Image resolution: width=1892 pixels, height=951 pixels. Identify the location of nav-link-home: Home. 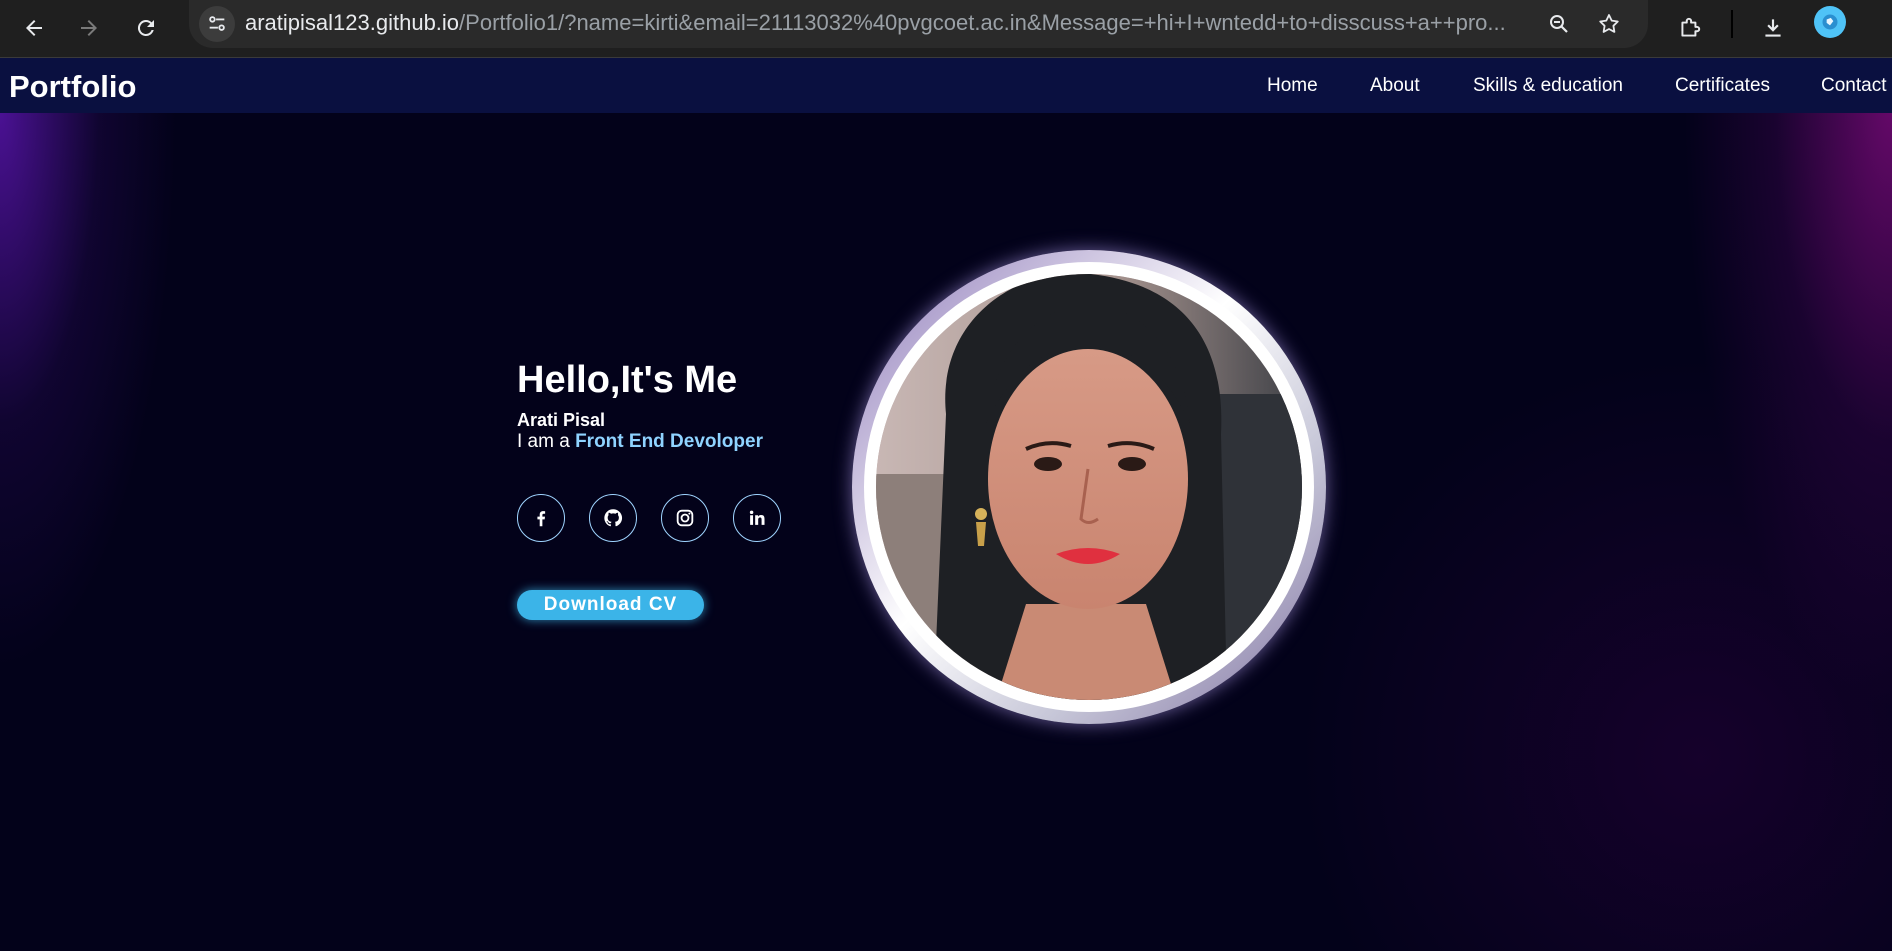
(1292, 86).